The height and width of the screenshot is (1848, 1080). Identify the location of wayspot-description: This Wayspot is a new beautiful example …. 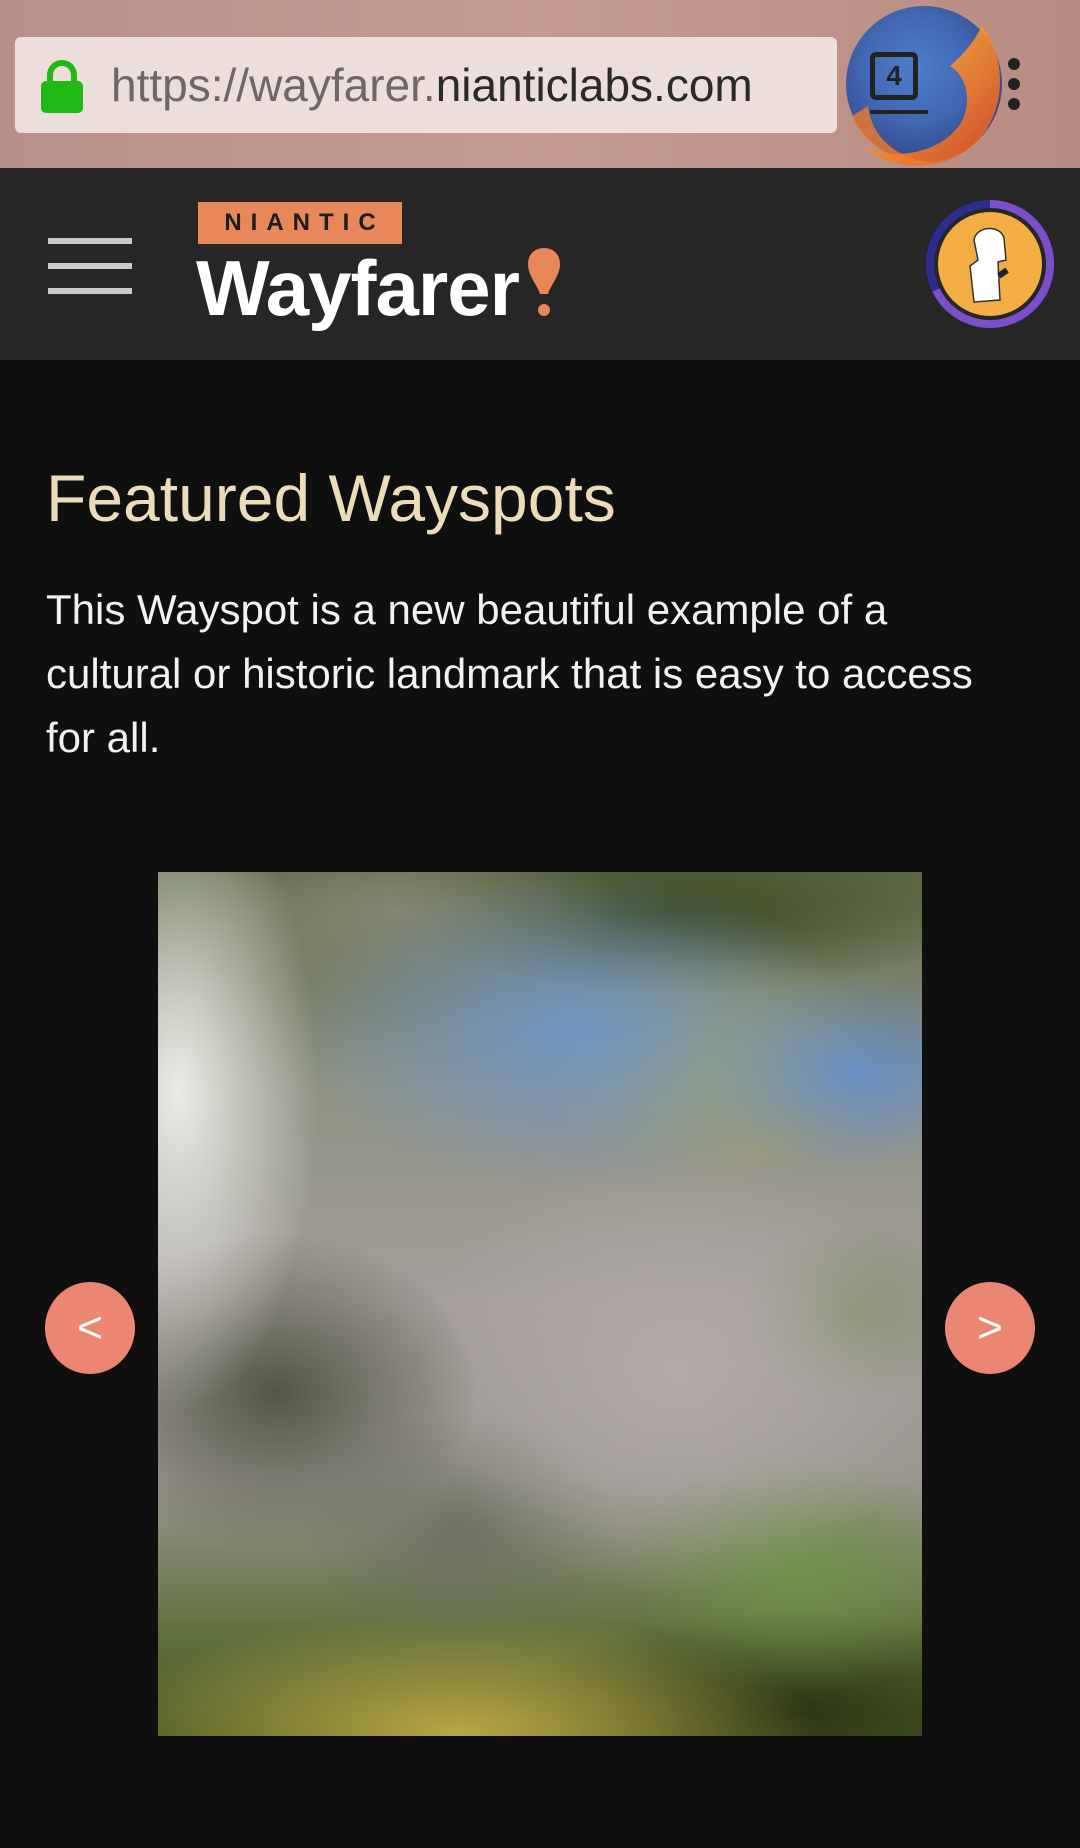
(509, 673).